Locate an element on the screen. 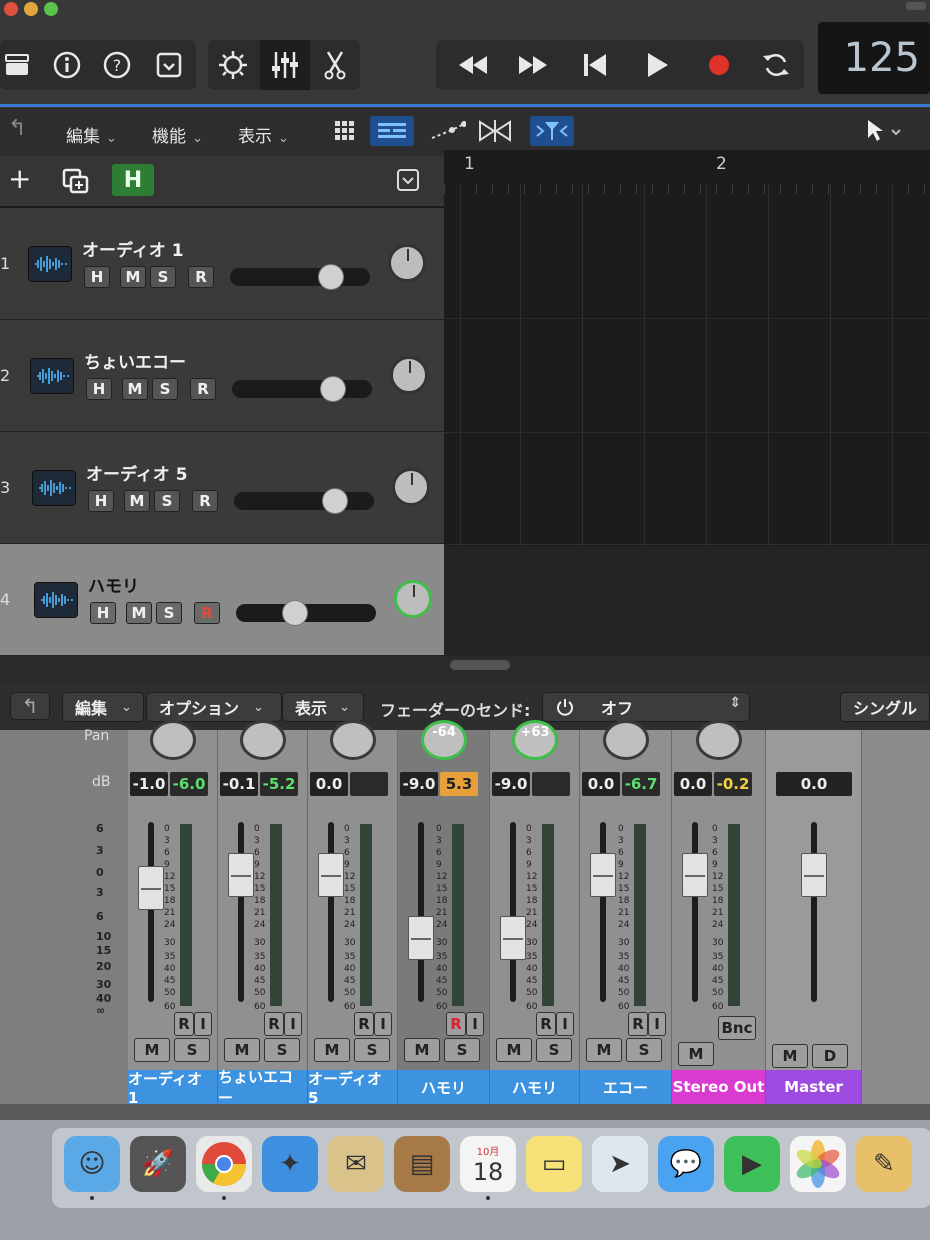 The width and height of the screenshot is (930, 1240). library-icon is located at coordinates (21, 65).